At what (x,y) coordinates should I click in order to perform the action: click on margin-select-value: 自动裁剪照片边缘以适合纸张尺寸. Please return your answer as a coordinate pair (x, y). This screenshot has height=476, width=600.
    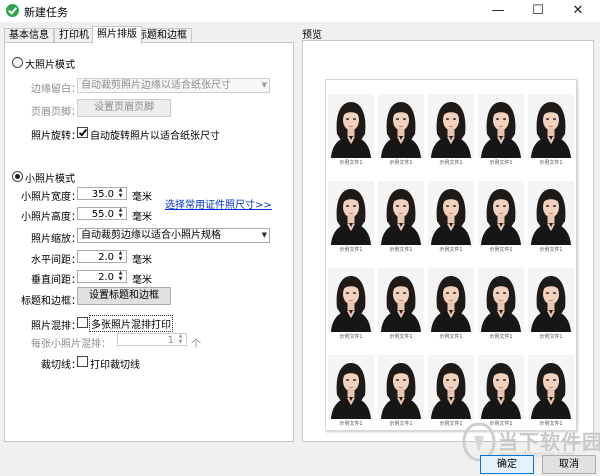
    Looking at the image, I should click on (156, 85).